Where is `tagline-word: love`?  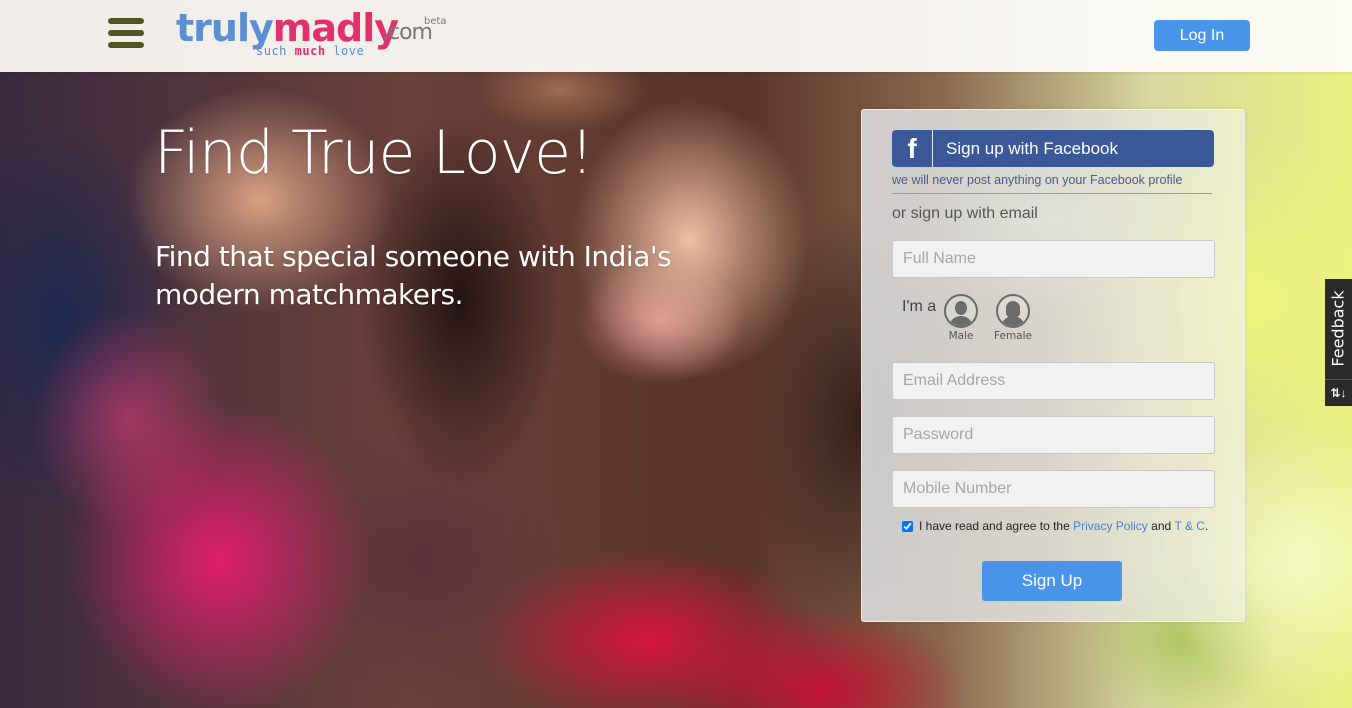
tagline-word: love is located at coordinates (349, 51).